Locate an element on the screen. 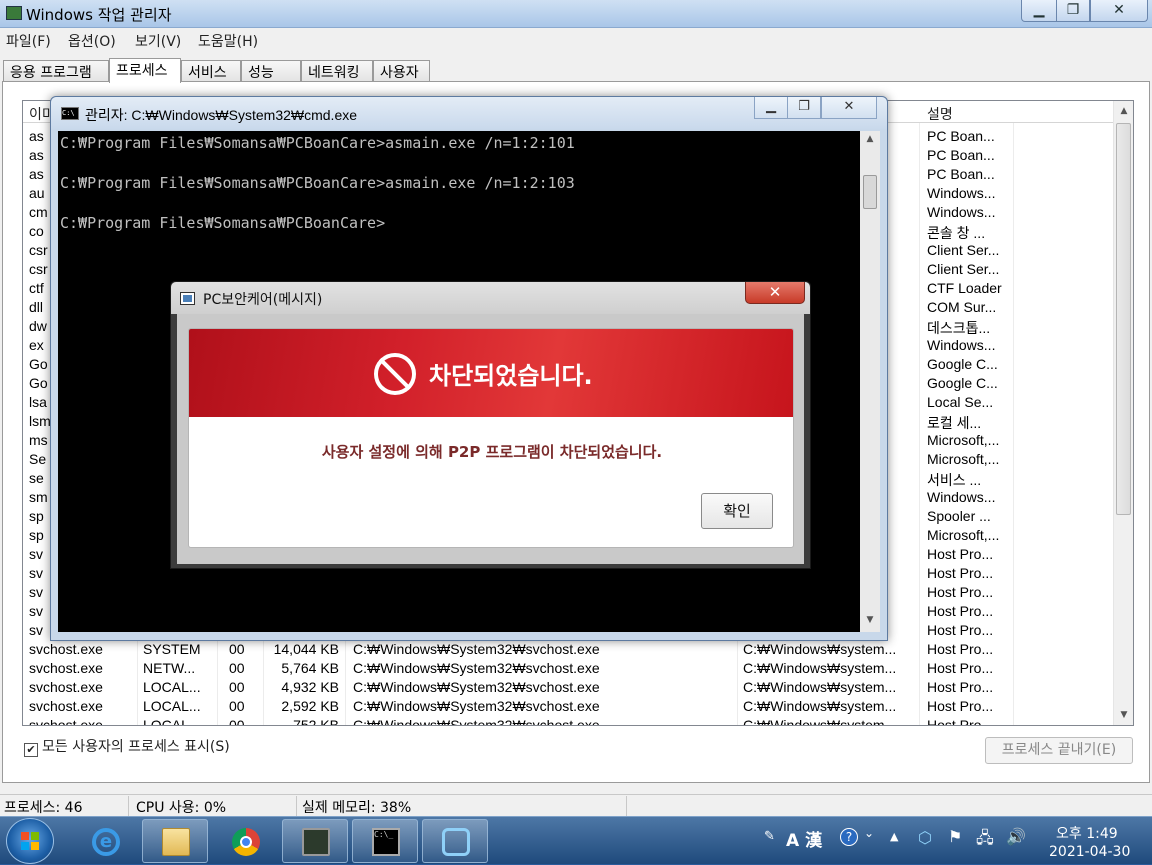 This screenshot has width=1152, height=865. minimize-button: ▁ is located at coordinates (1039, 11).